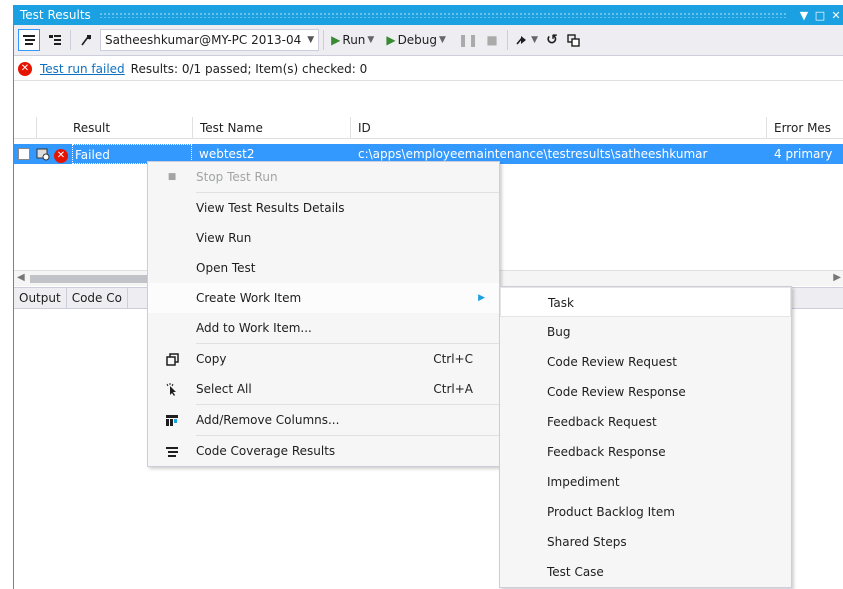  Describe the element at coordinates (645, 302) in the screenshot. I see `submenu-item-task: Task` at that location.